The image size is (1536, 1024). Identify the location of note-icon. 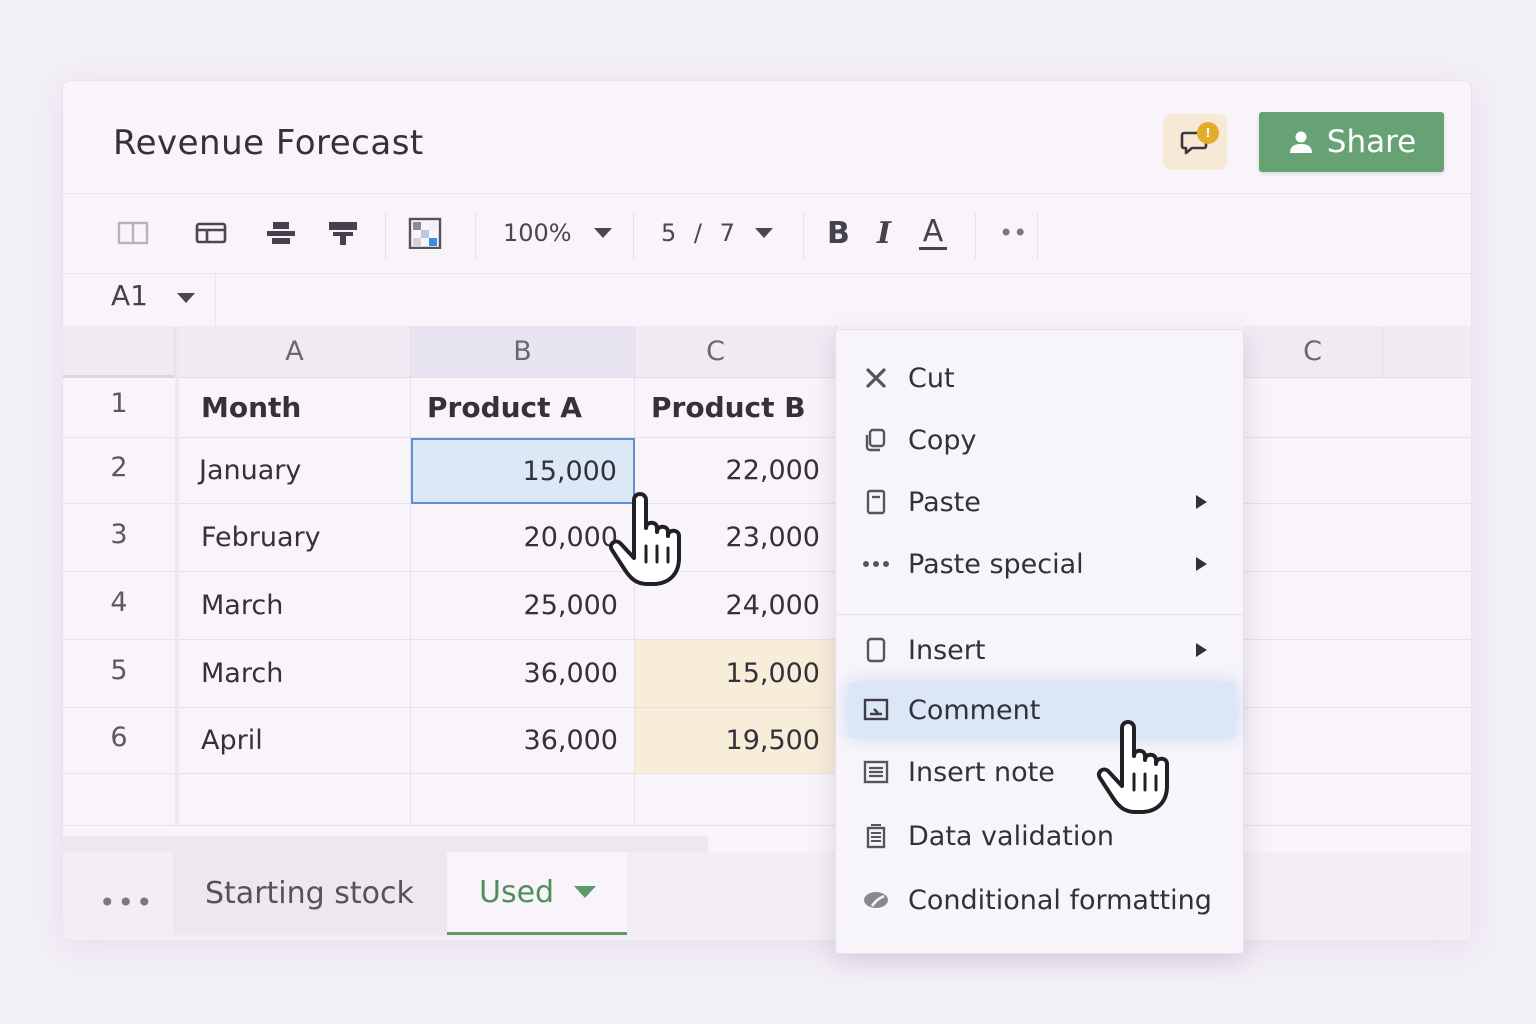
(876, 772).